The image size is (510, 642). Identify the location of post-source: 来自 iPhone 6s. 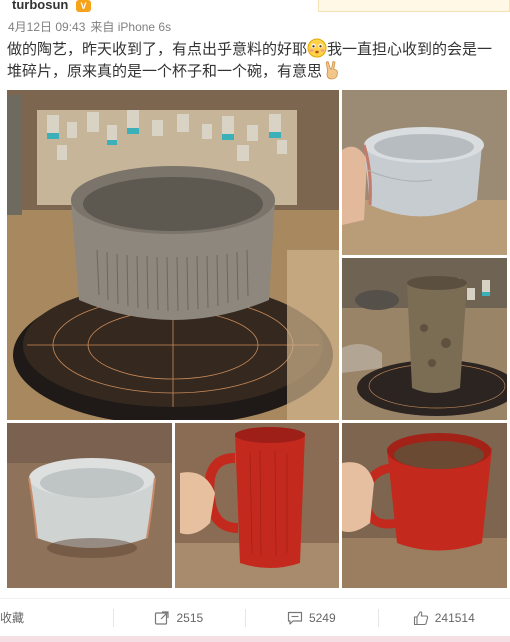
(131, 27).